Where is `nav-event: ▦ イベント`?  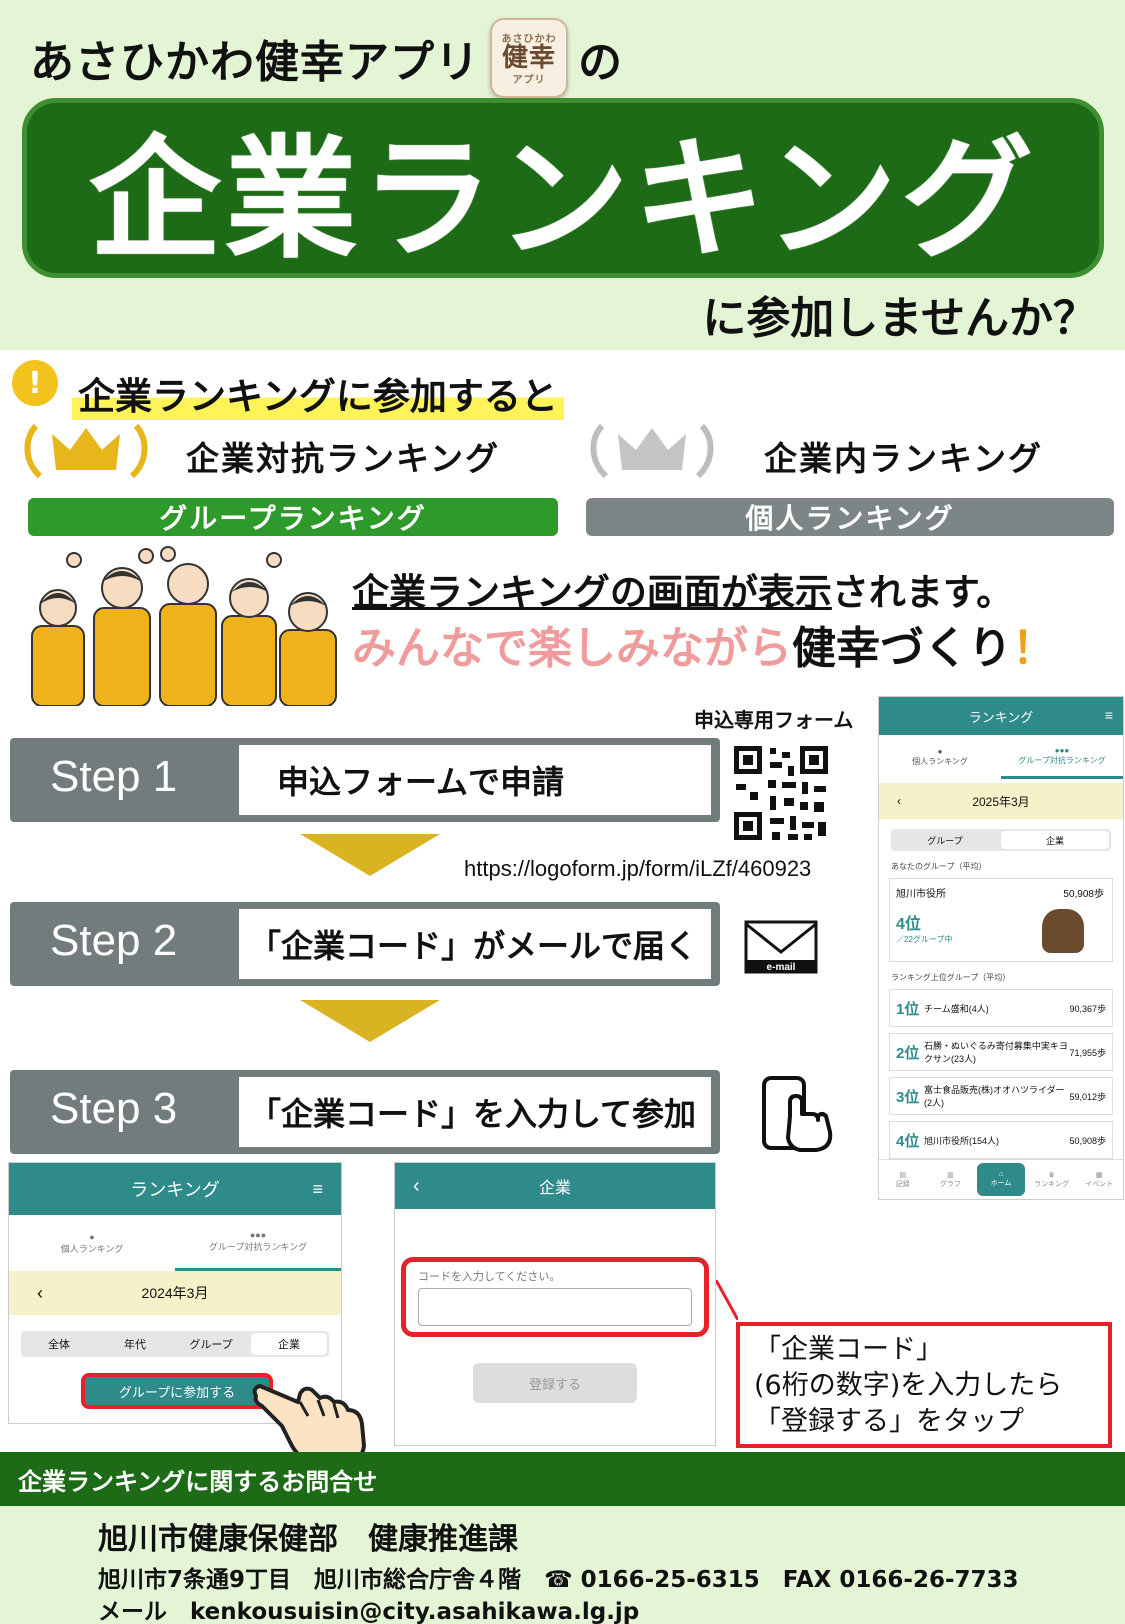
nav-event: ▦ イベント is located at coordinates (1099, 1179).